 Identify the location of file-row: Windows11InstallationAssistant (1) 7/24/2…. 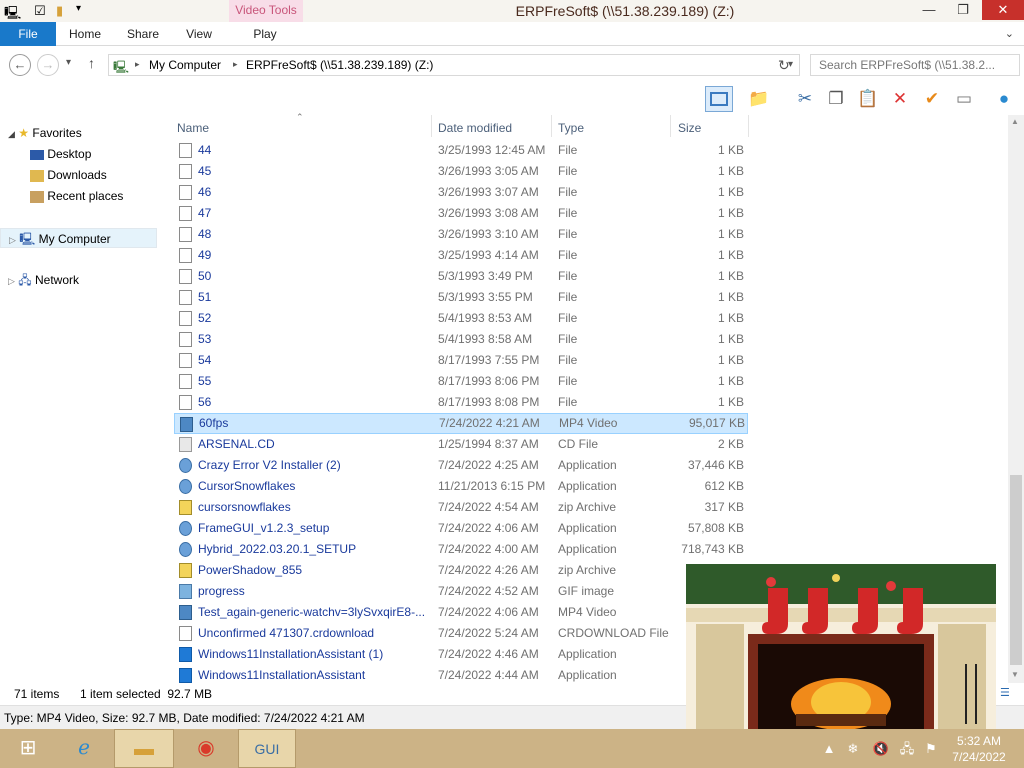
(461, 654).